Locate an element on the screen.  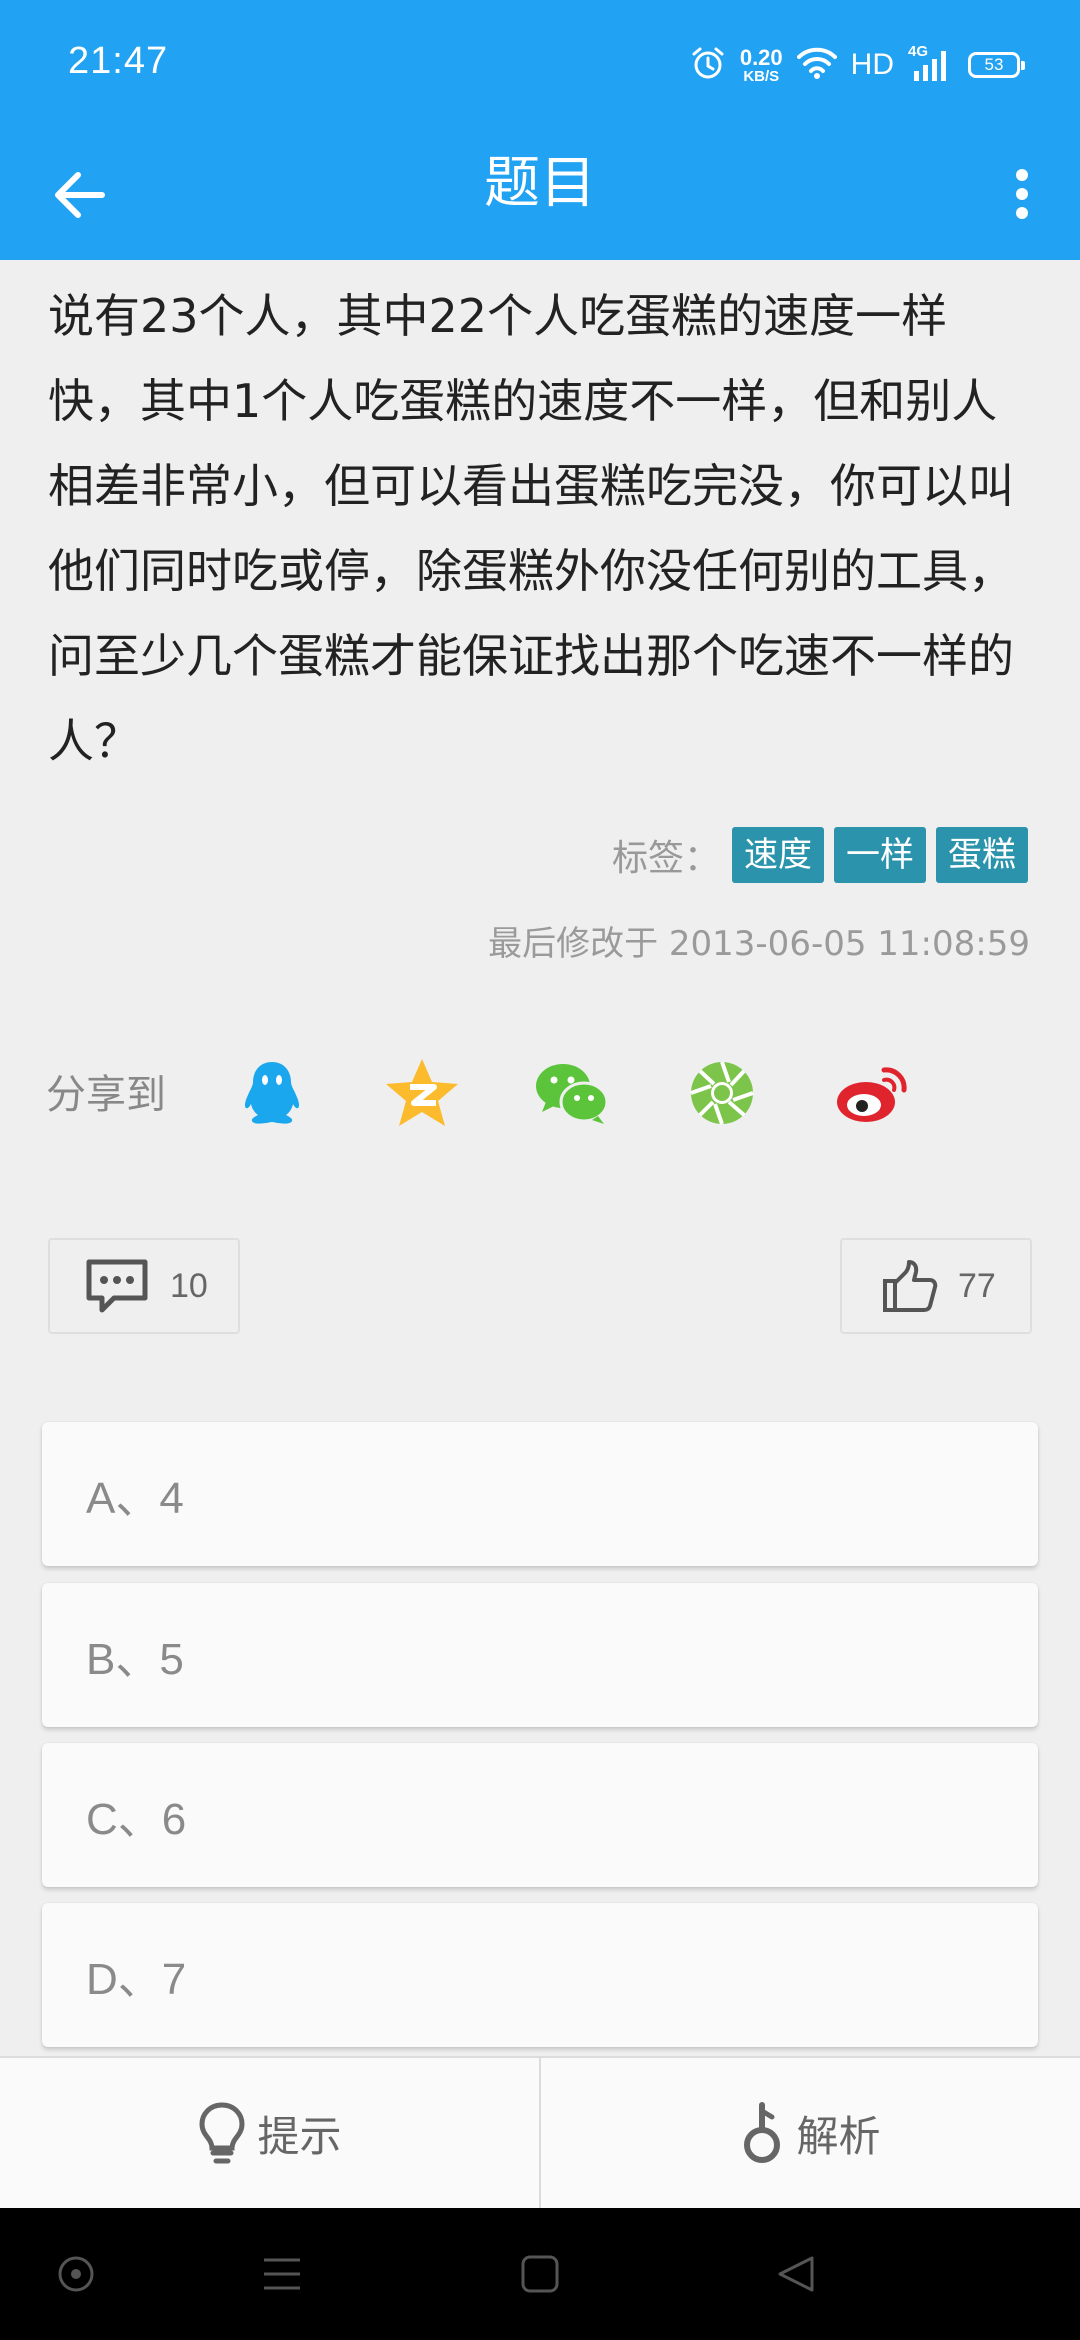
back-icon is located at coordinates (796, 2274).